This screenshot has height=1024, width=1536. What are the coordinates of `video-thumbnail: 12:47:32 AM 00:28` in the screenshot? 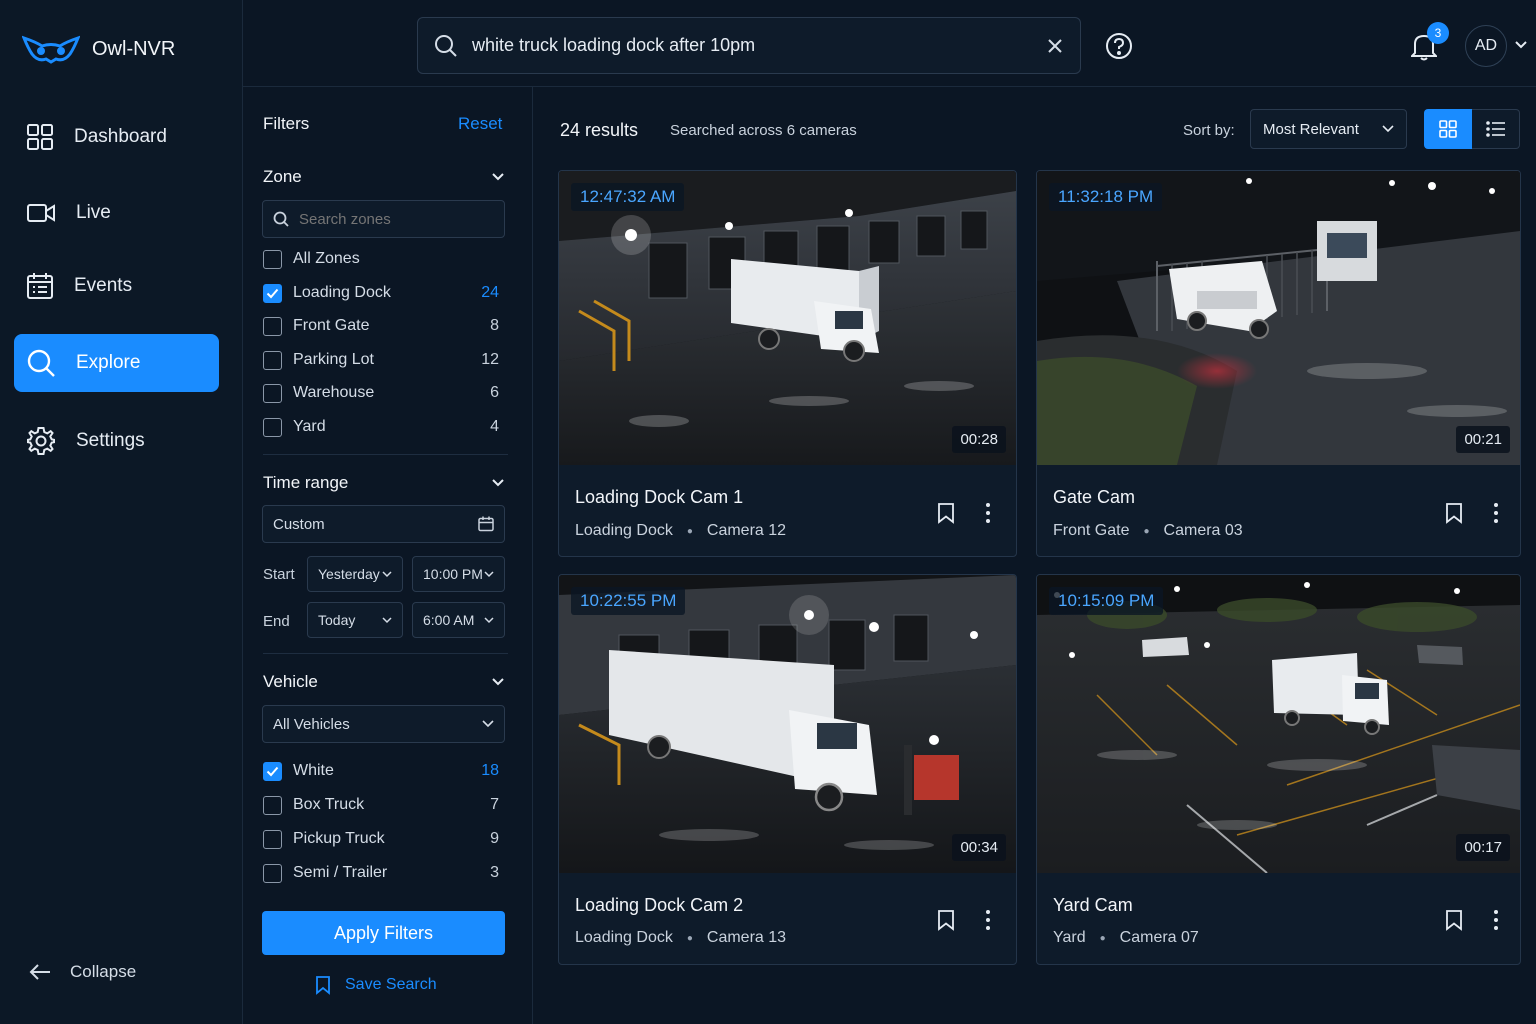 It's located at (787, 318).